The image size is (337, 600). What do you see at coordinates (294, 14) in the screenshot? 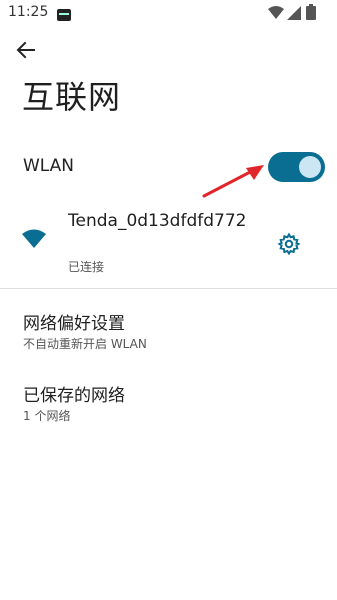
I see `status-signal-icon` at bounding box center [294, 14].